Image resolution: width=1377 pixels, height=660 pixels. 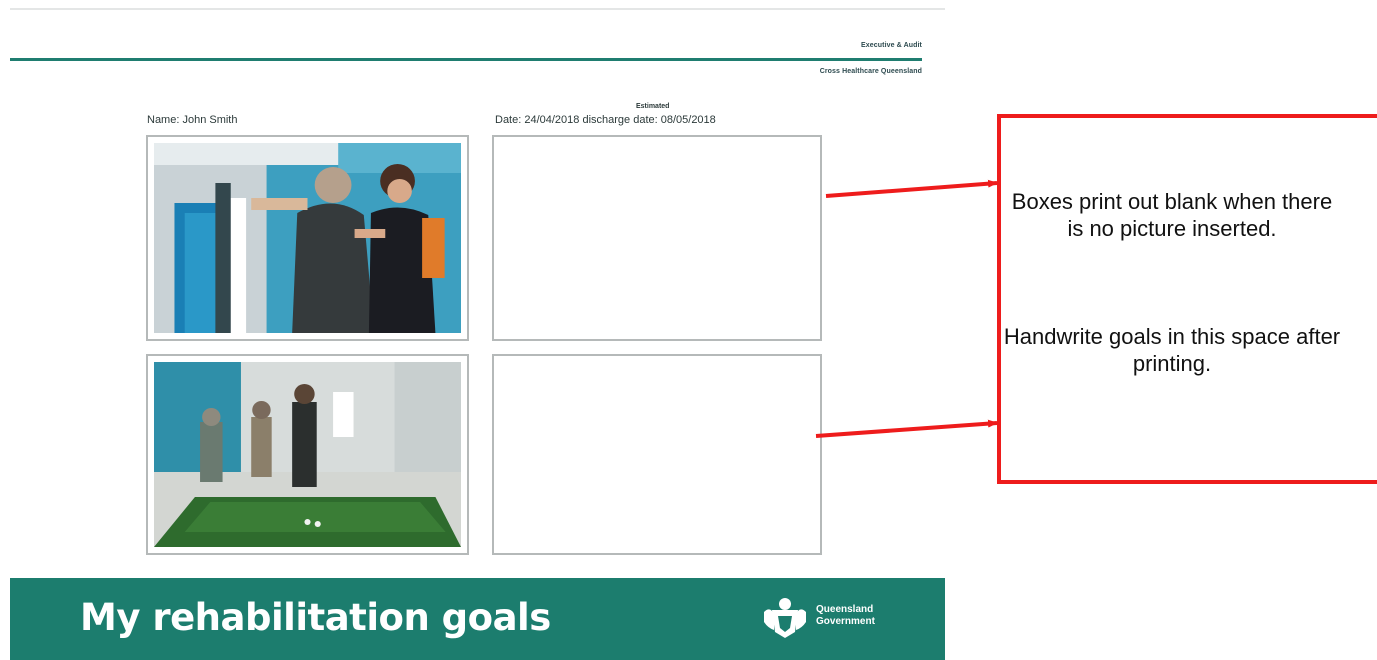 I want to click on photo-putting-practice, so click(x=307, y=454).